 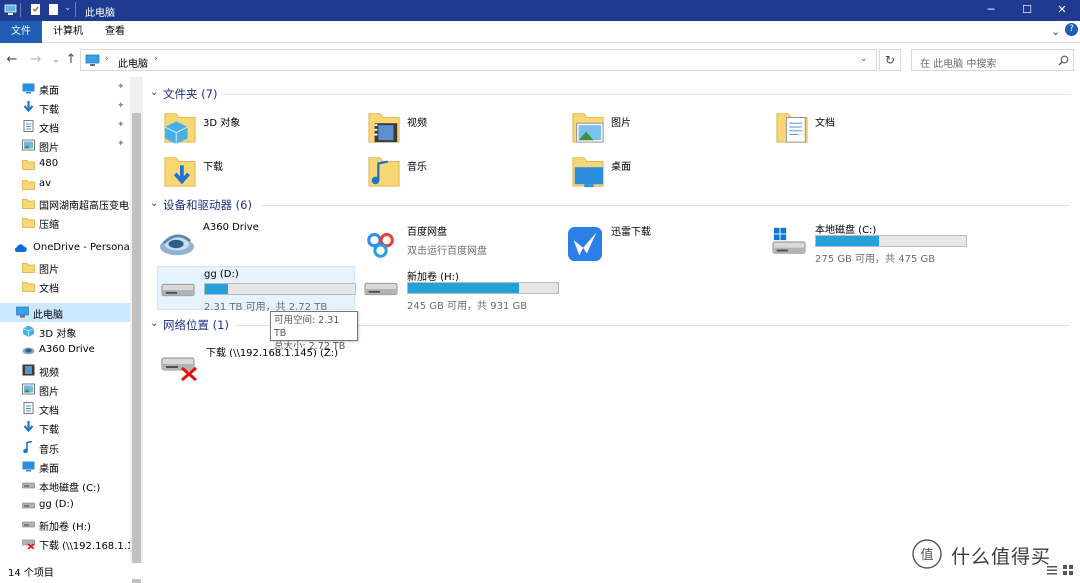 What do you see at coordinates (65, 312) in the screenshot?
I see `sidebar-item: 此电脑` at bounding box center [65, 312].